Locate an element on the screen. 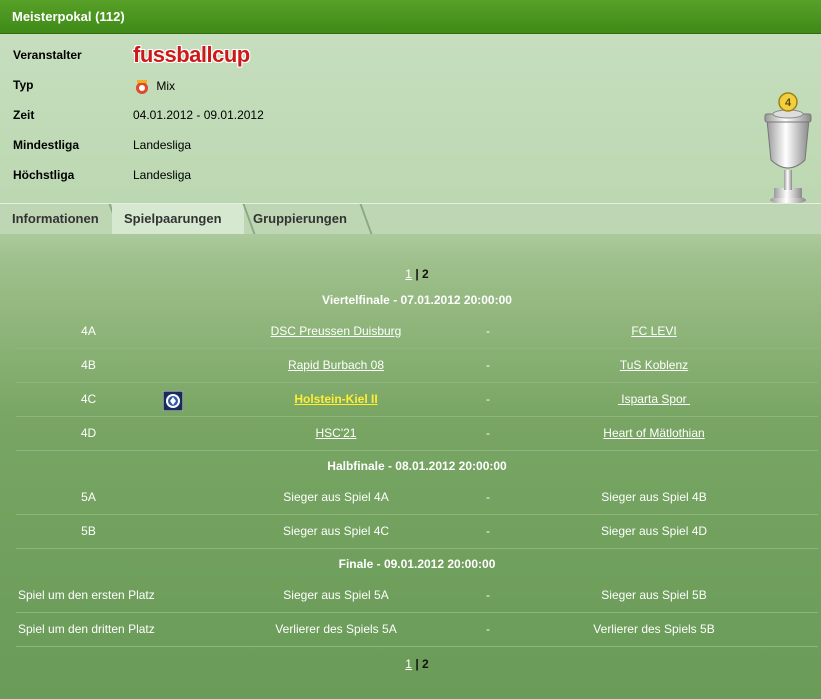  pagination-top: 1 | 2 is located at coordinates (417, 274).